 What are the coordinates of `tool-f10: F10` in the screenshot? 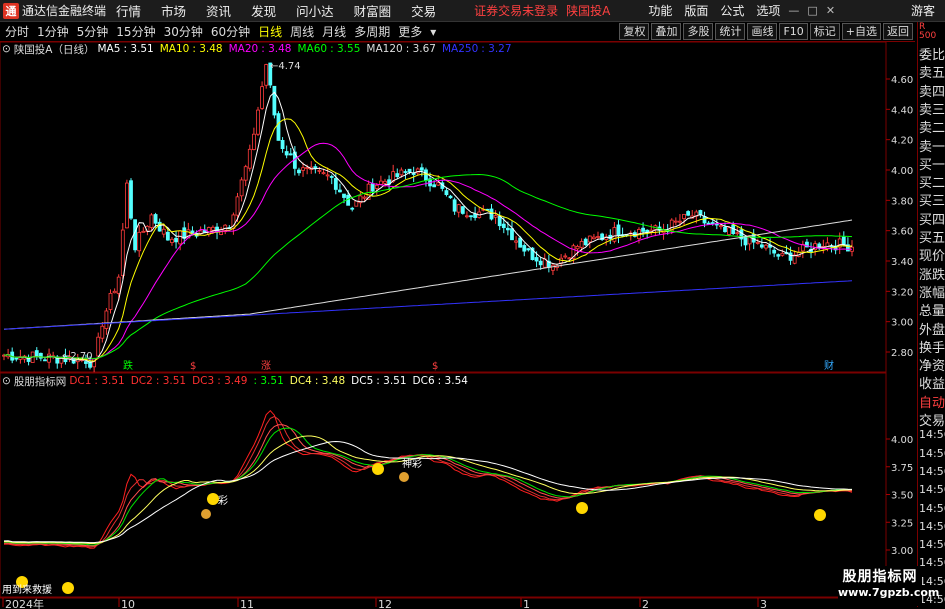 It's located at (793, 31).